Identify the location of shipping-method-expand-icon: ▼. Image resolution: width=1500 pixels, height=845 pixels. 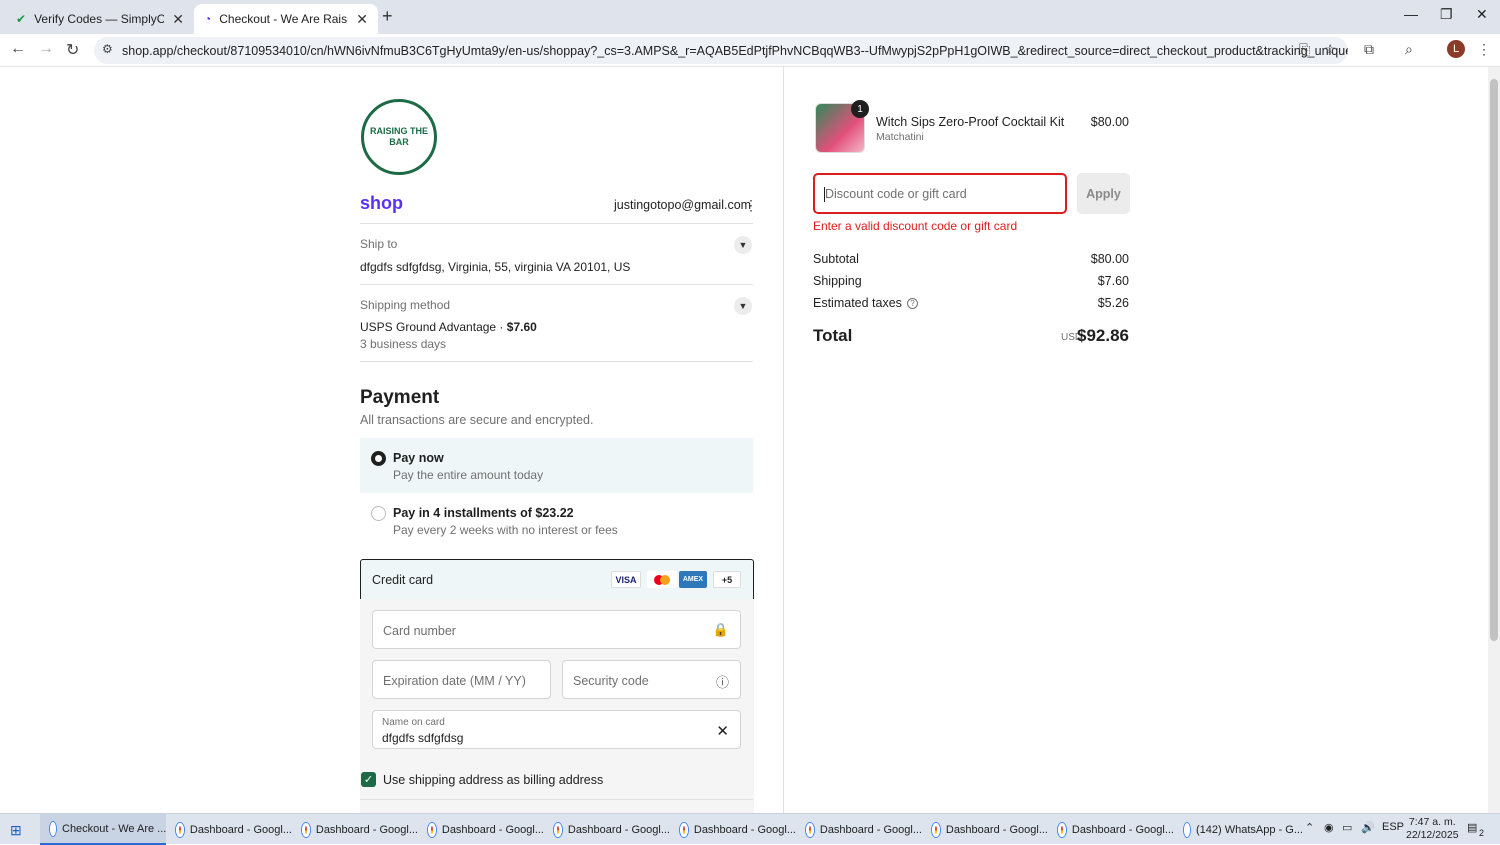
(743, 306).